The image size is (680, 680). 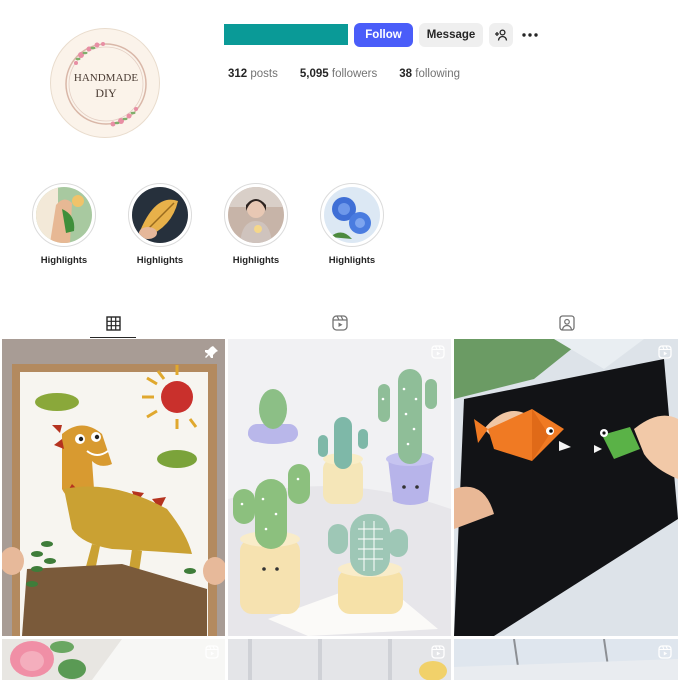 I want to click on grid-icon, so click(x=113, y=323).